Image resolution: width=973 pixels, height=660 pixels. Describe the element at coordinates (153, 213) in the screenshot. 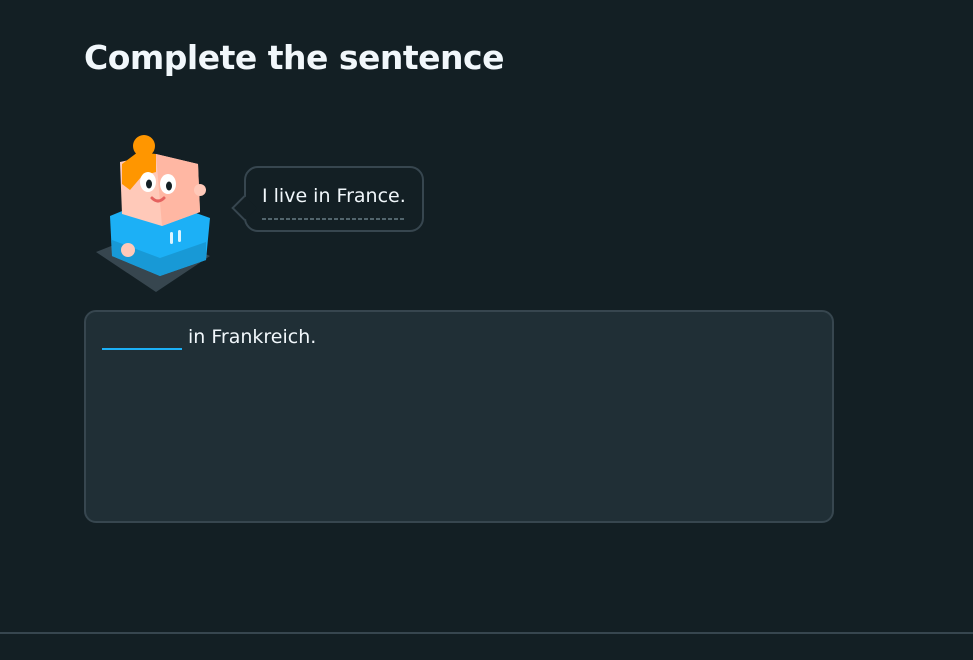

I see `character-icon` at that location.